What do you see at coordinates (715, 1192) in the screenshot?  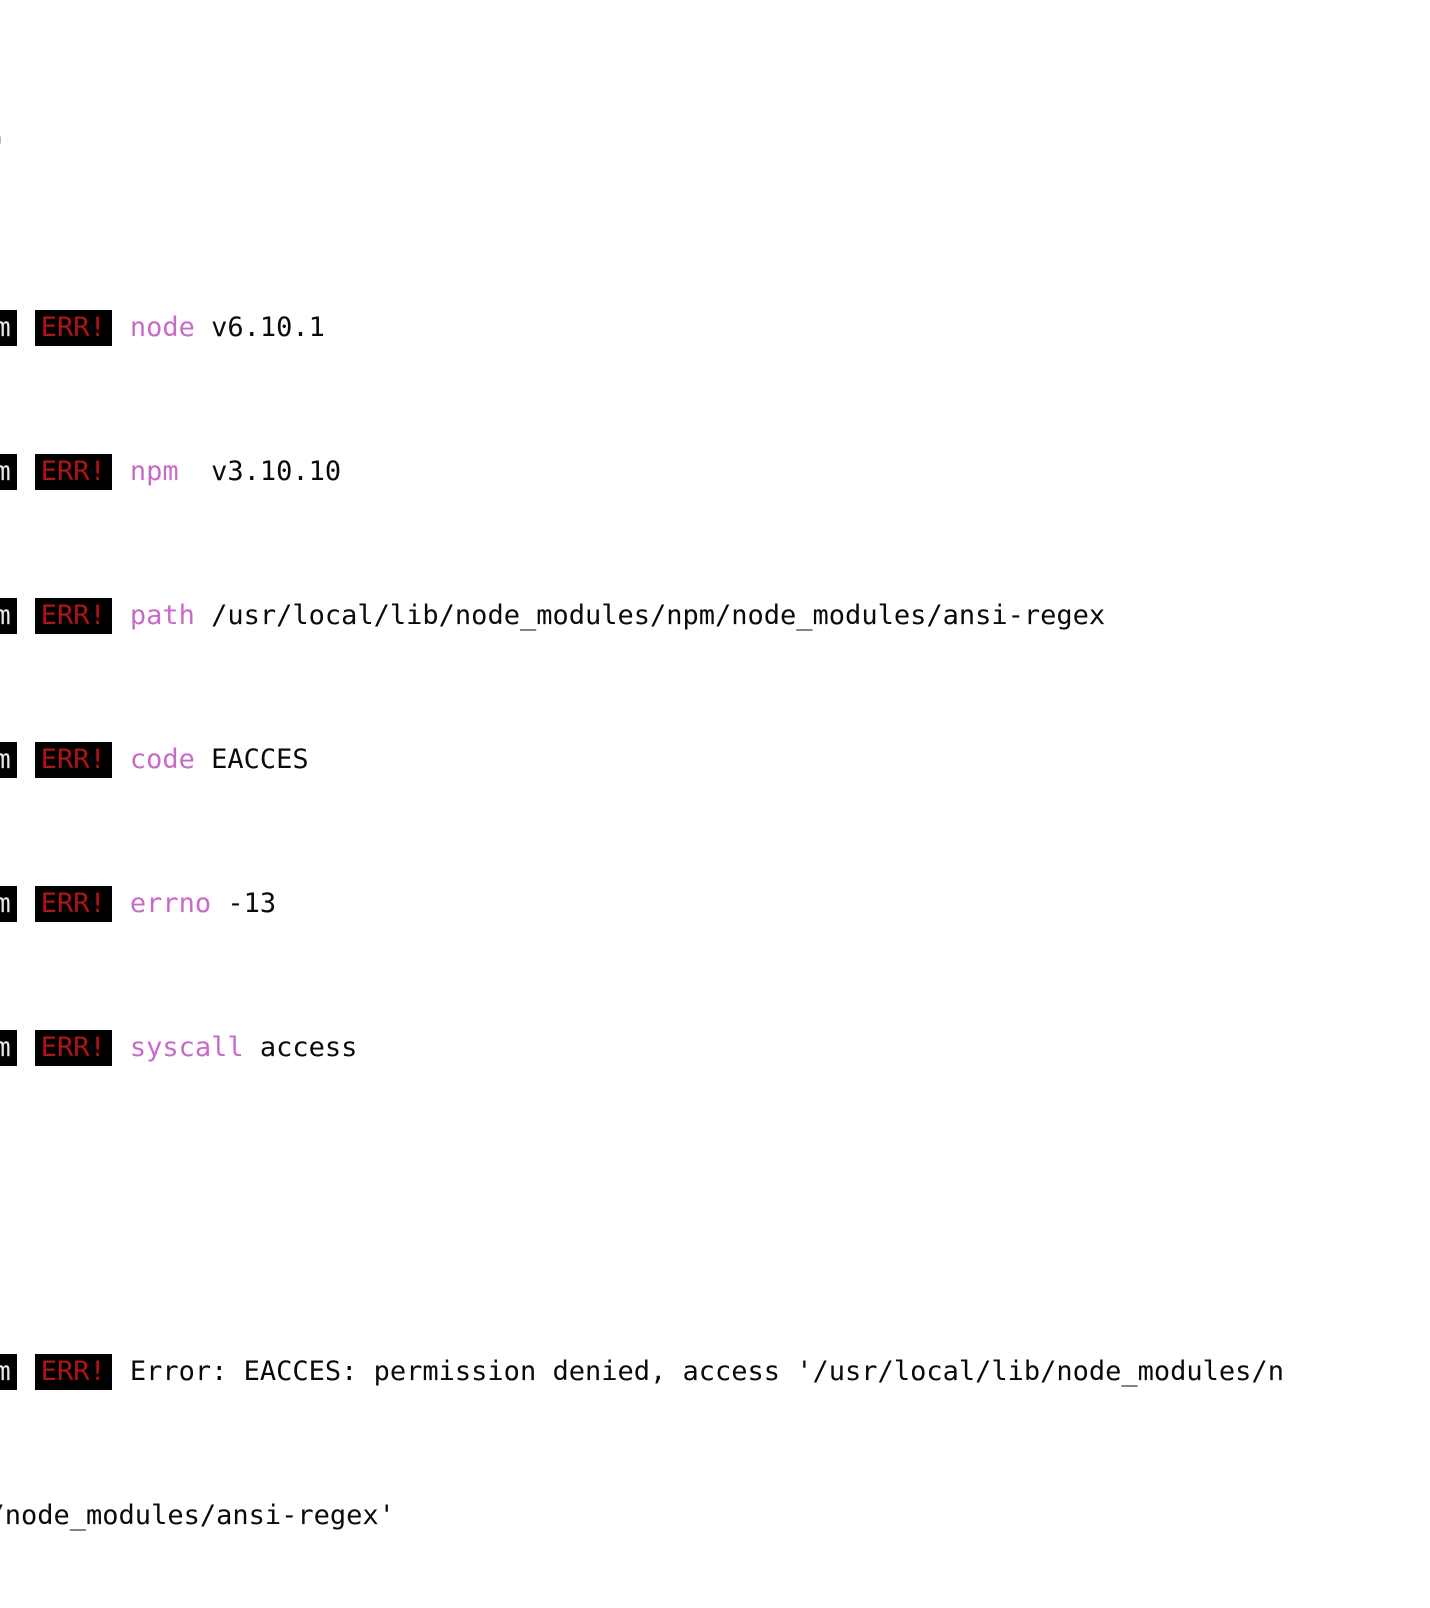 I see `blank-separator` at bounding box center [715, 1192].